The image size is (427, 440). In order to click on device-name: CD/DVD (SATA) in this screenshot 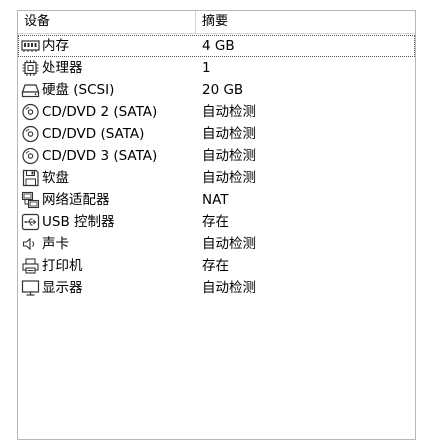, I will do `click(93, 134)`.